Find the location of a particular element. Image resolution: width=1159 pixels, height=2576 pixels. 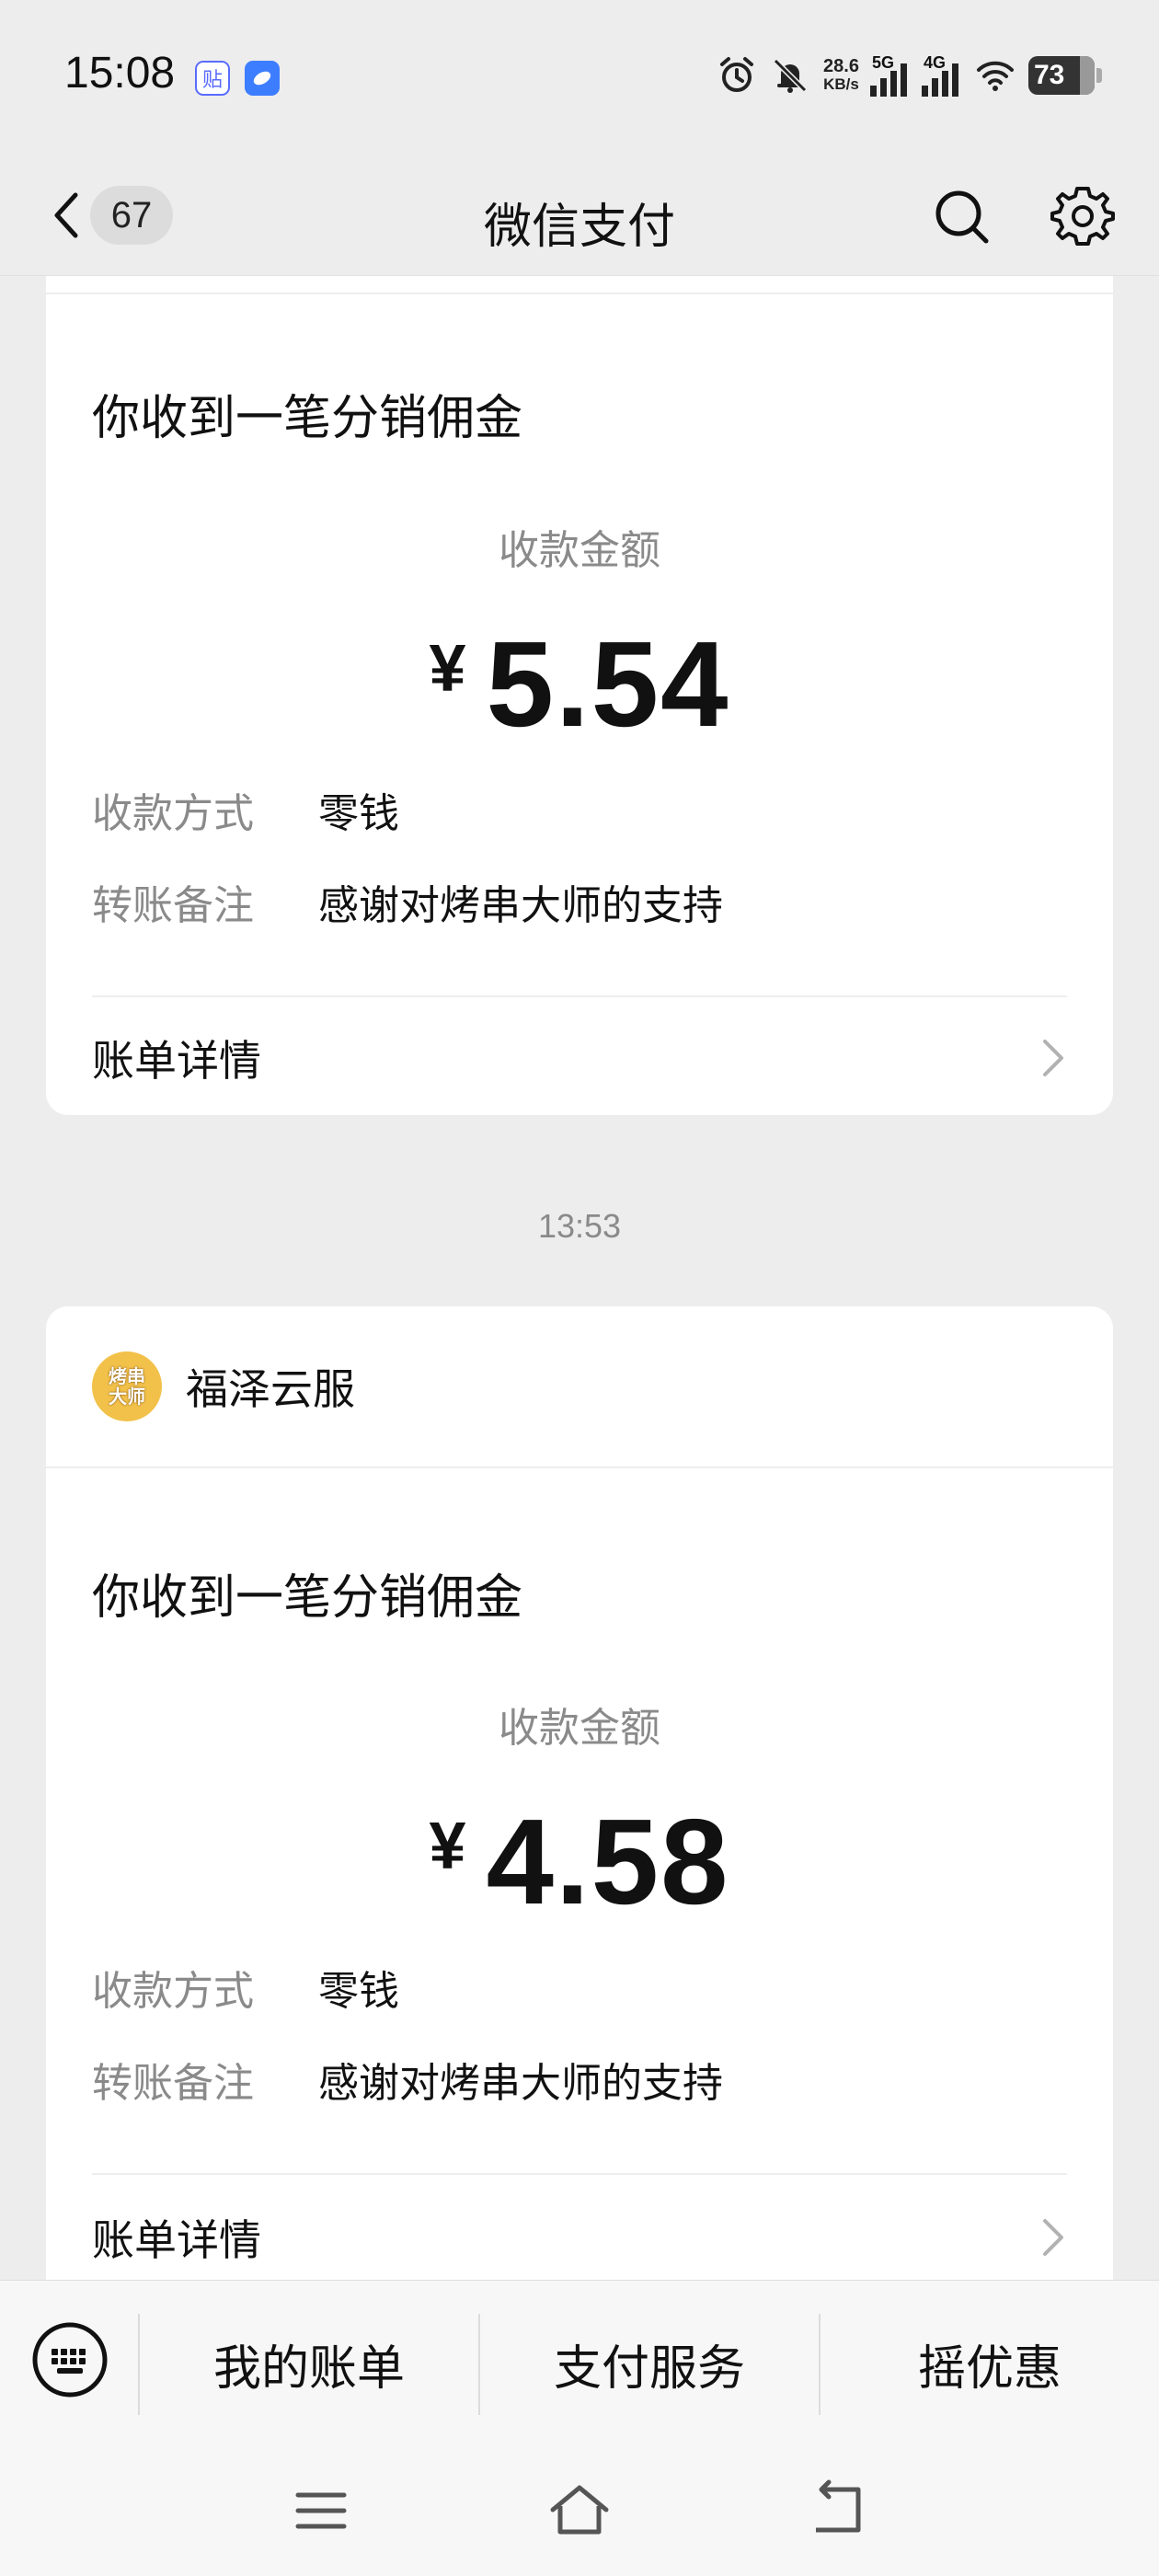

alarm-icon is located at coordinates (737, 74).